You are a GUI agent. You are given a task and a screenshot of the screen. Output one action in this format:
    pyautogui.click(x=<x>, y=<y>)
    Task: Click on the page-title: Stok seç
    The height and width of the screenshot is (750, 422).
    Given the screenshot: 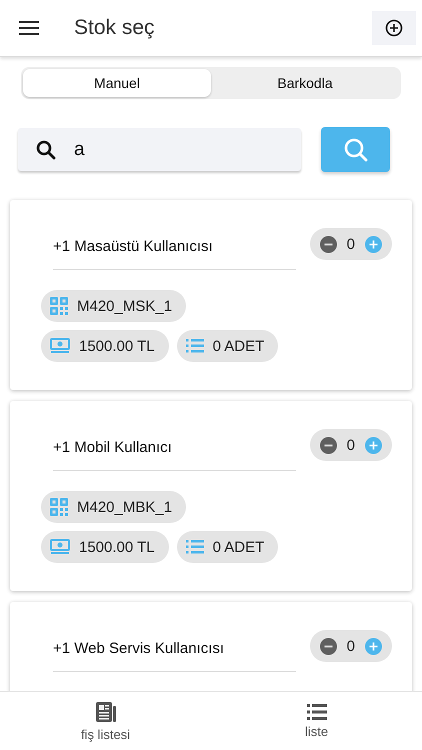 What is the action you would take?
    pyautogui.click(x=115, y=28)
    